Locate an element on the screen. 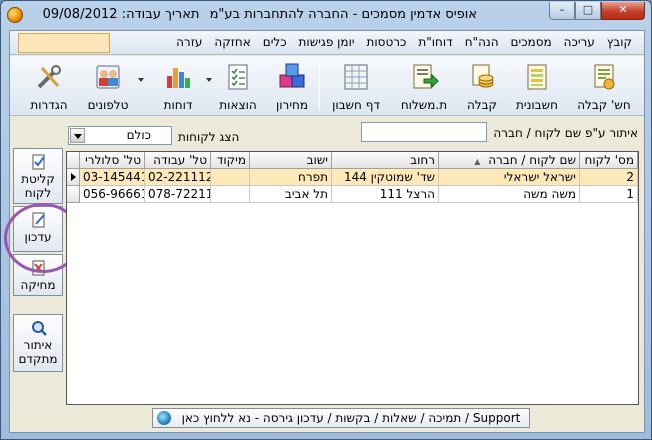 Image resolution: width=652 pixels, height=440 pixels. col-header-customer-name: שם לקוח / חברה ▲ is located at coordinates (509, 160).